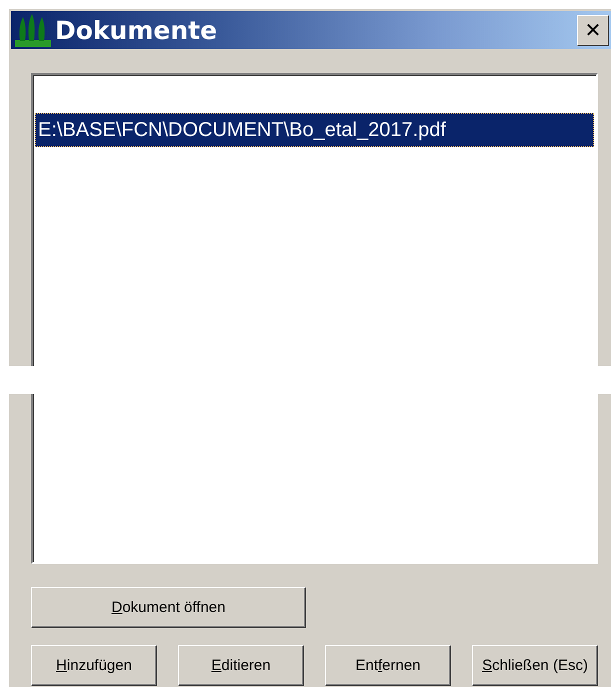 The height and width of the screenshot is (687, 611). What do you see at coordinates (94, 665) in the screenshot?
I see `dialog-button: Hinzufügen` at bounding box center [94, 665].